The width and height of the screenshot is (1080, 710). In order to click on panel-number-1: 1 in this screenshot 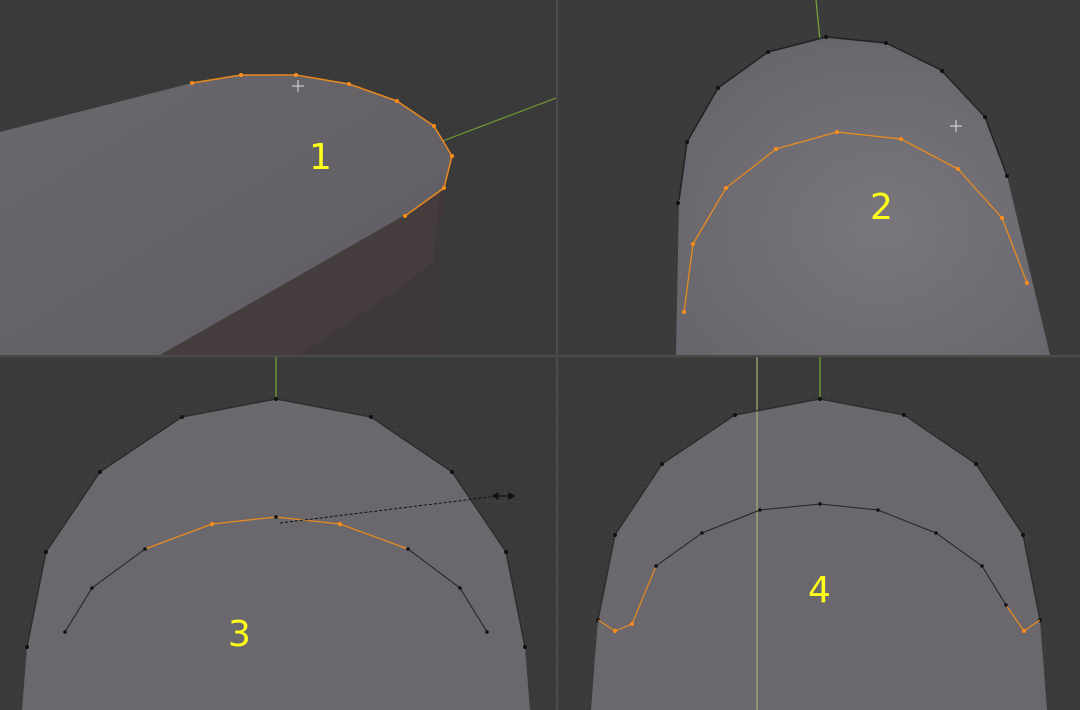, I will do `click(320, 157)`.